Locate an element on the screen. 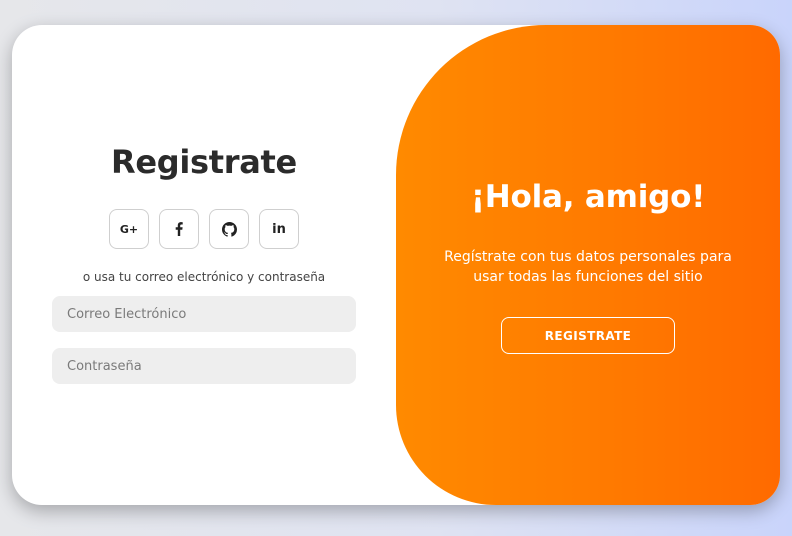 This screenshot has height=536, width=792. password-field is located at coordinates (204, 366).